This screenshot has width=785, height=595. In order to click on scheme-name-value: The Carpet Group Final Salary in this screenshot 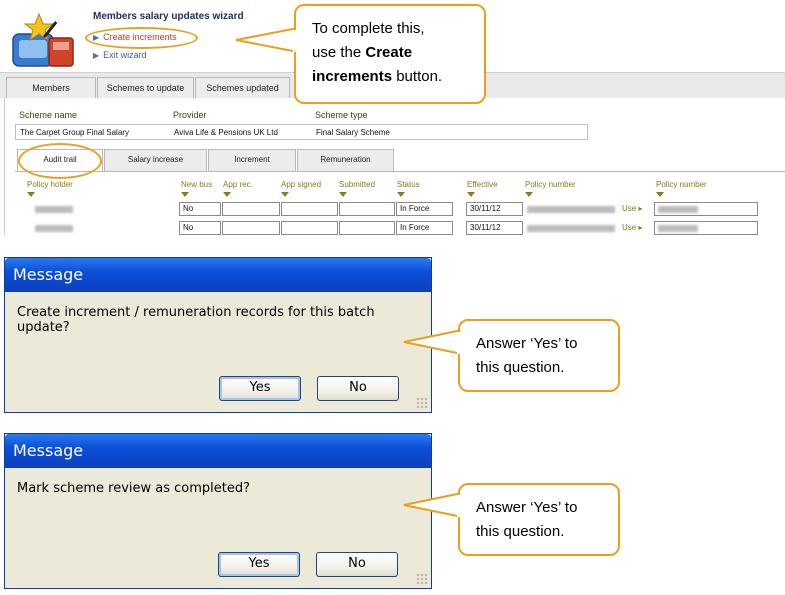, I will do `click(74, 132)`.